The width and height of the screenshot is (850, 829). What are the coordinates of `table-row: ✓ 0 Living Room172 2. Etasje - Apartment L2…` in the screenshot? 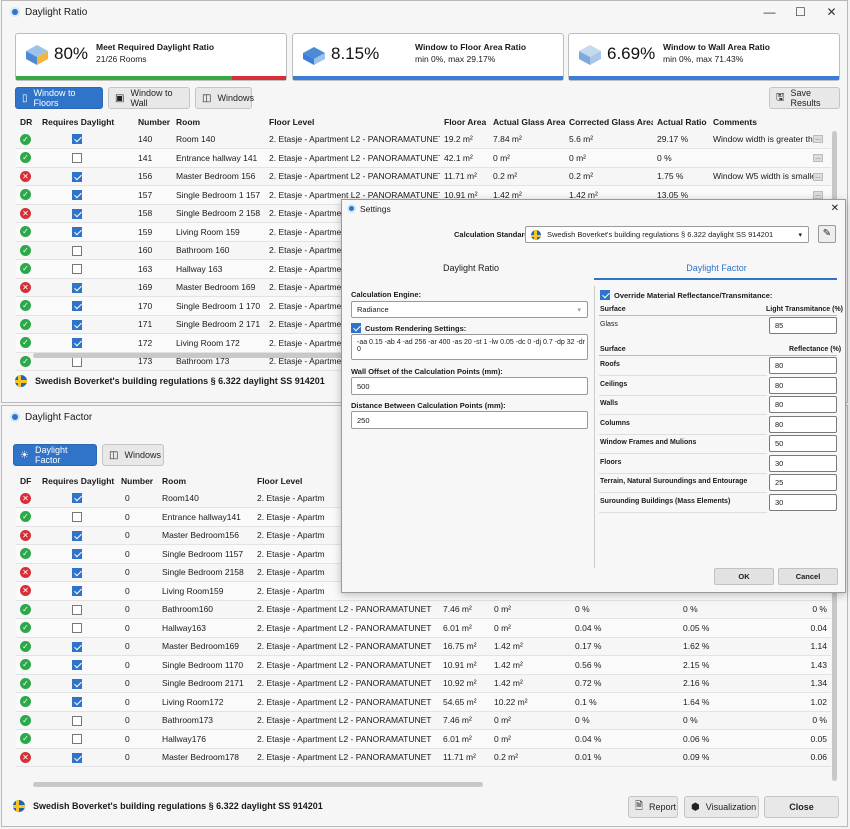 It's located at (423, 702).